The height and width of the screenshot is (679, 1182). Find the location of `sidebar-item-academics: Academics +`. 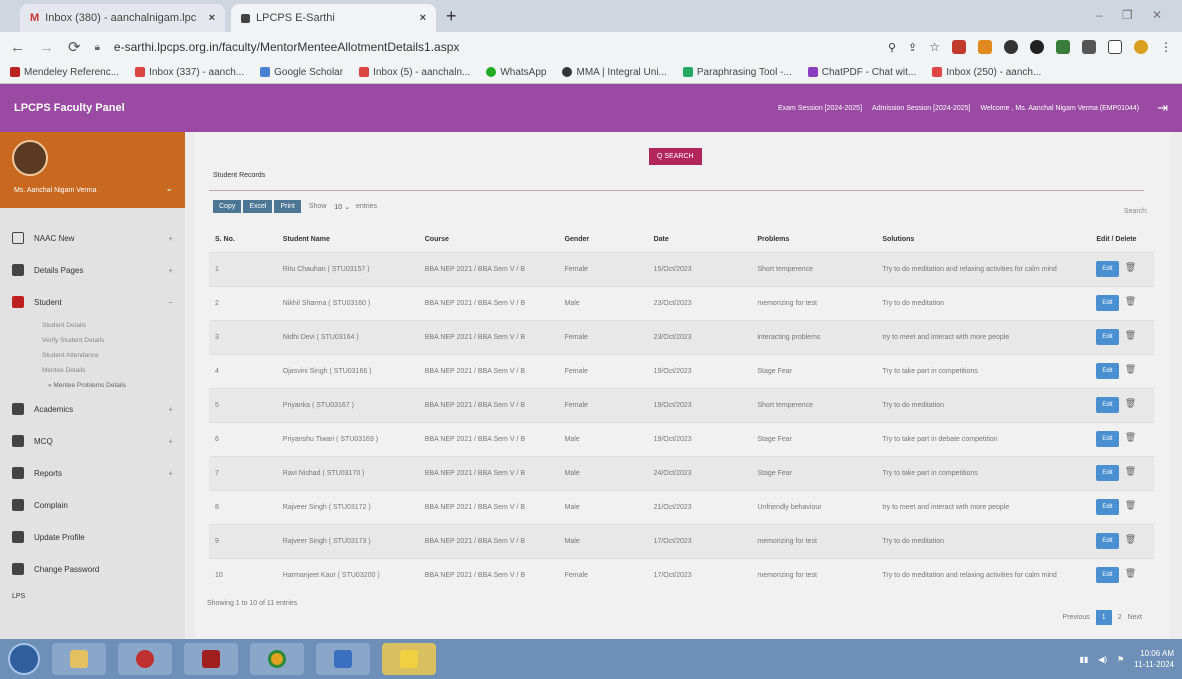

sidebar-item-academics: Academics + is located at coordinates (92, 409).